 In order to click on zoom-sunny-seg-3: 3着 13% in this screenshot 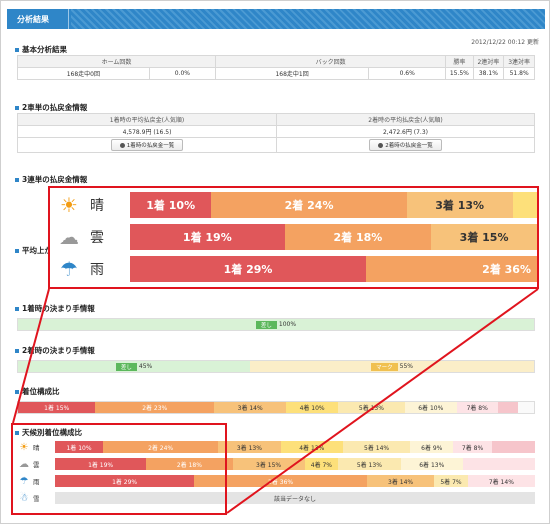, I will do `click(459, 205)`.